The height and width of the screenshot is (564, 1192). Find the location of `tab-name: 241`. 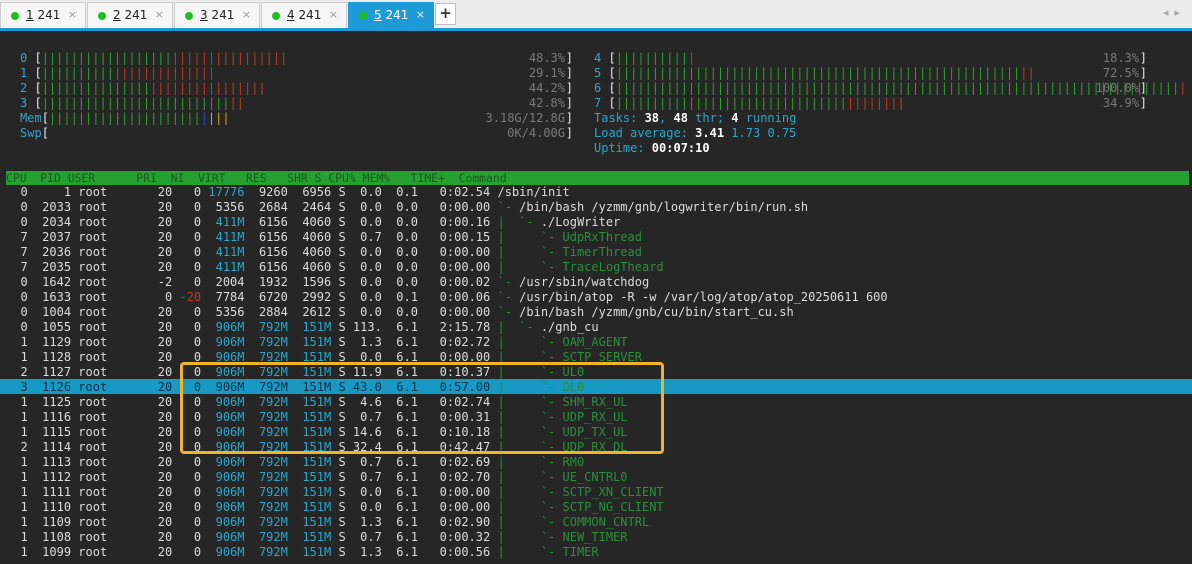

tab-name: 241 is located at coordinates (134, 15).